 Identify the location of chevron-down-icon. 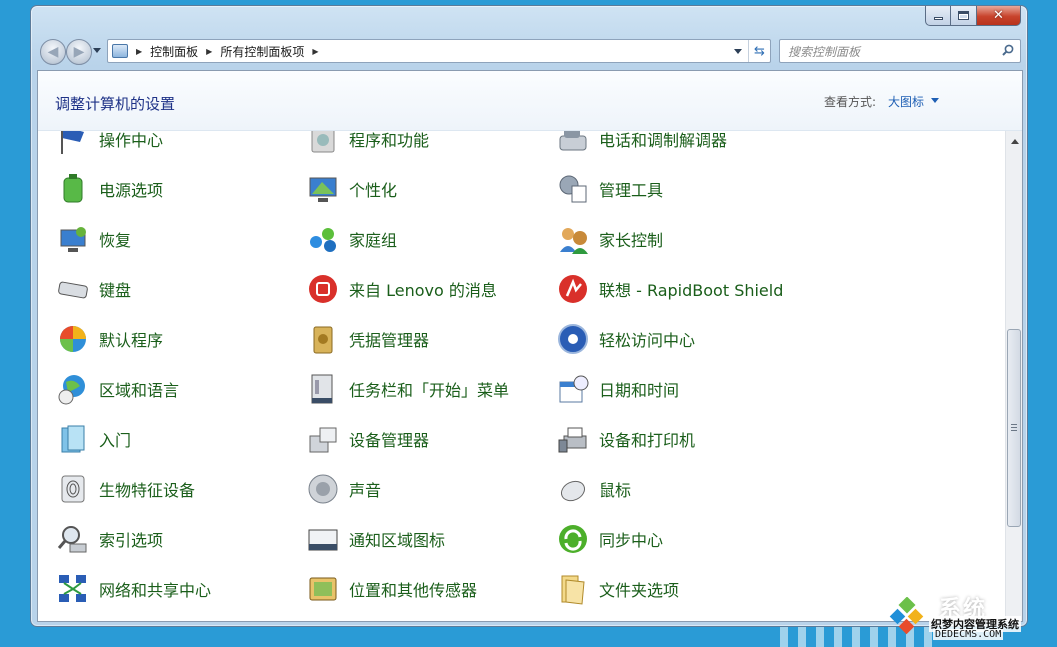
(935, 100).